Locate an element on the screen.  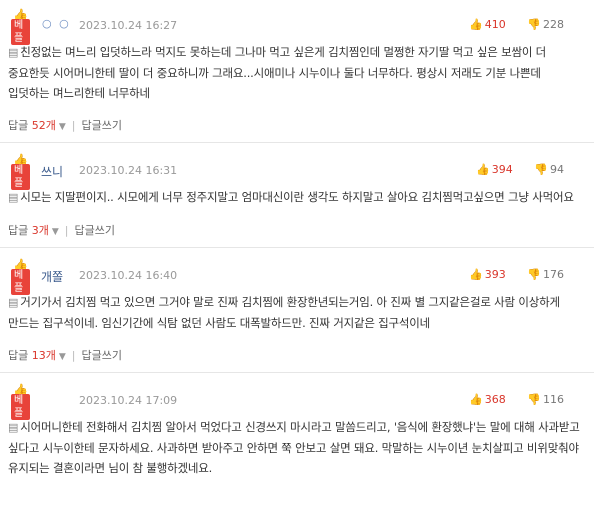
downvote-button: 👎 176 is located at coordinates (545, 274).